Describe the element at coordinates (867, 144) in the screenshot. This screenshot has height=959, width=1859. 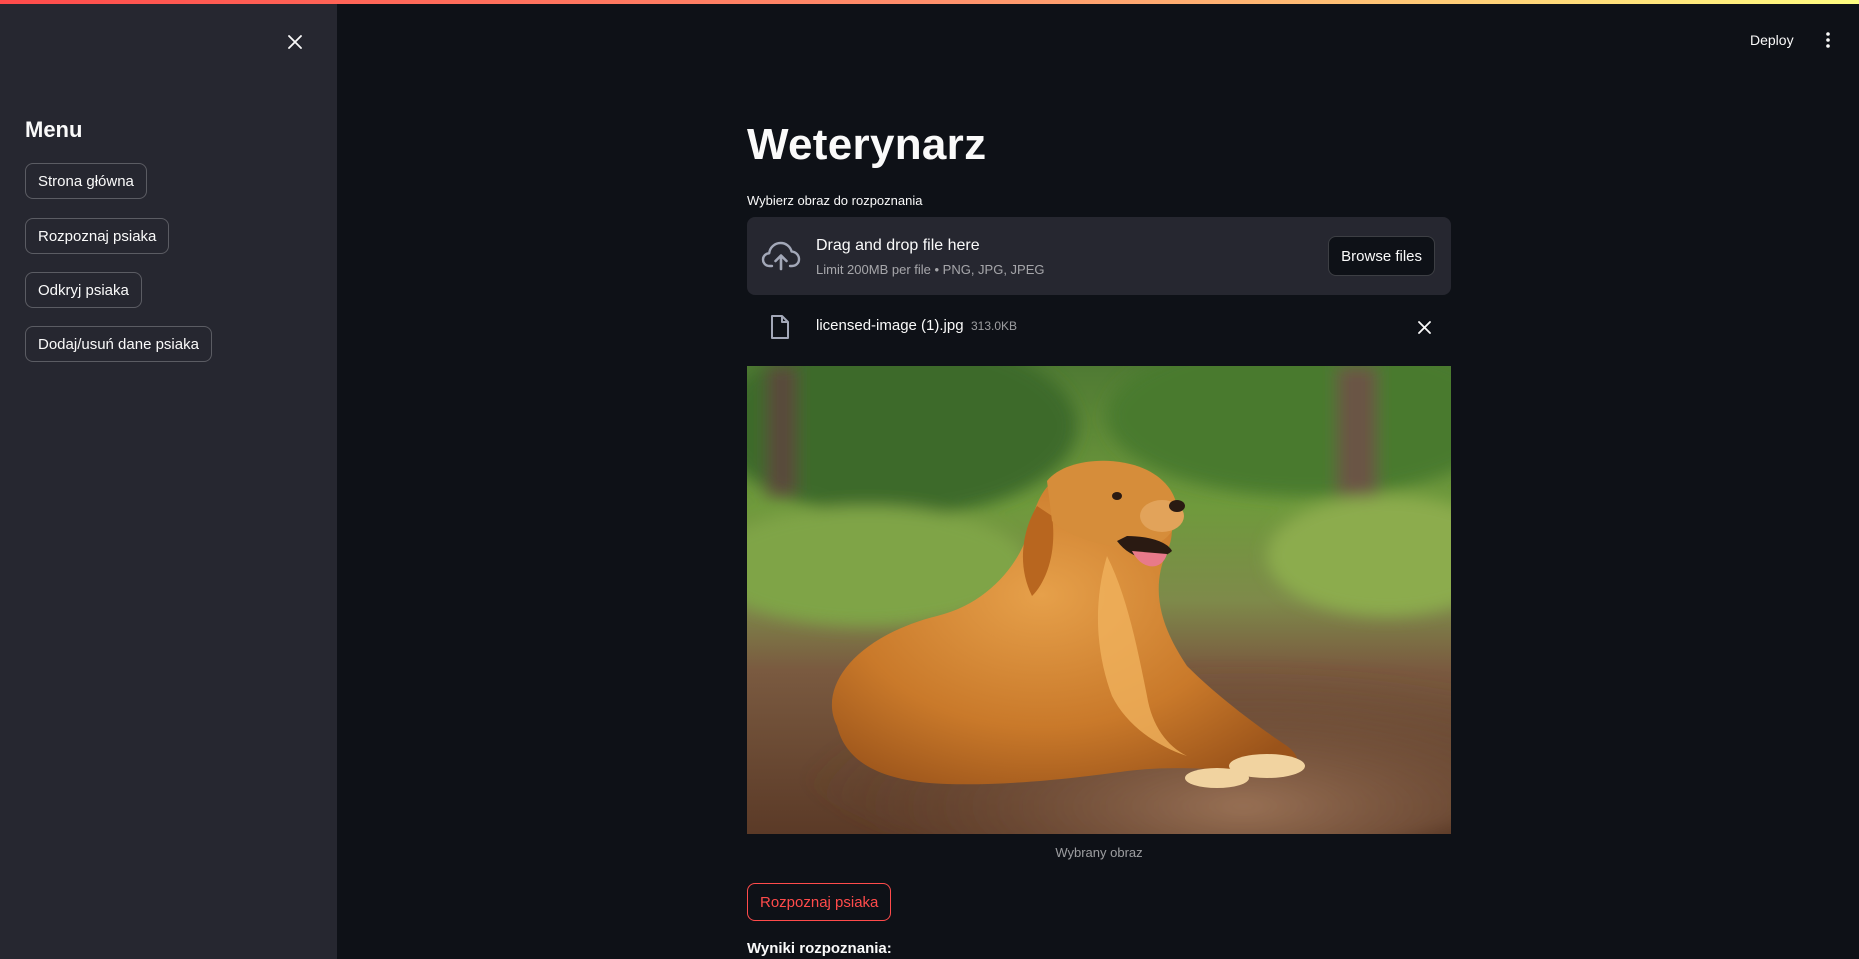
I see `page-title: Weterynarz` at that location.